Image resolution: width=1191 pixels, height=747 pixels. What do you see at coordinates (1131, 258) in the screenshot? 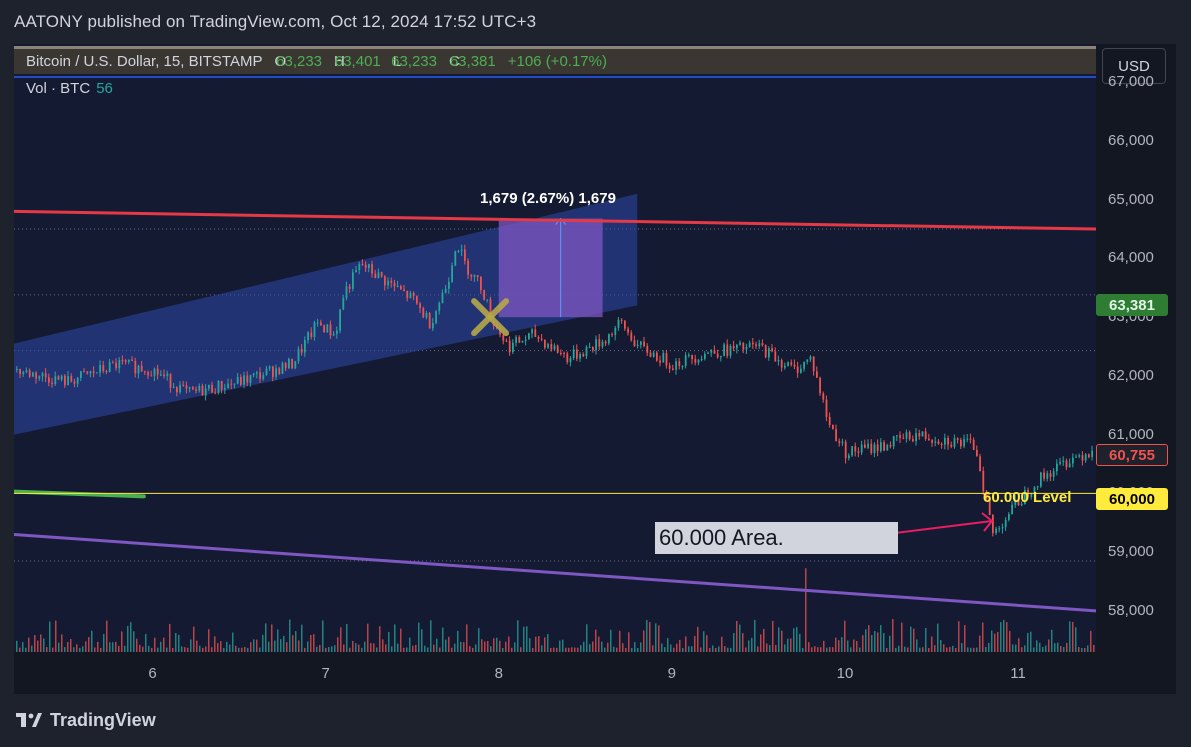
I see `price-tick-label: 64,000` at bounding box center [1131, 258].